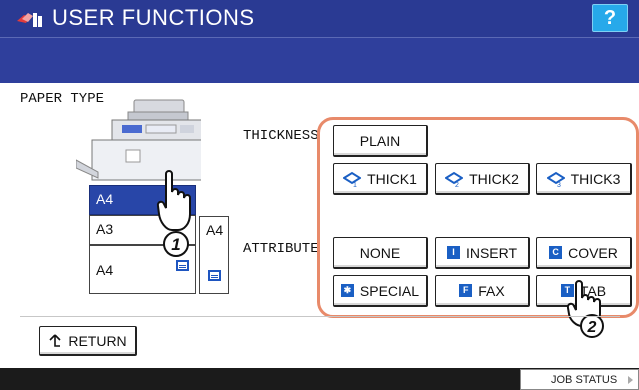 This screenshot has height=390, width=639. I want to click on none-button: NONE, so click(380, 253).